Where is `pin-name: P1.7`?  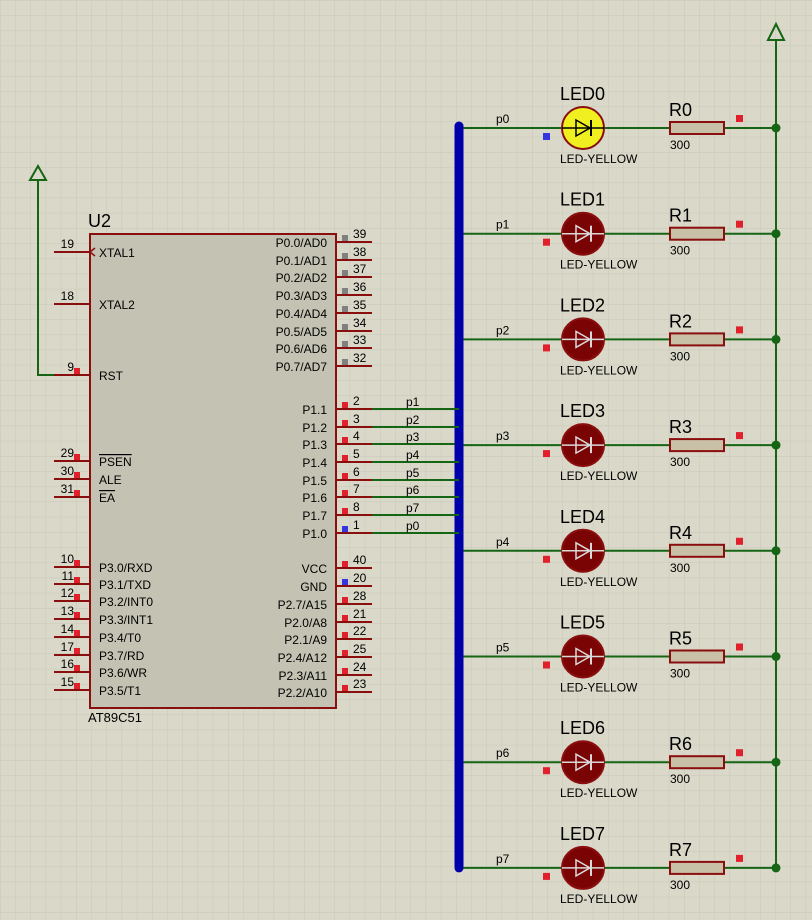 pin-name: P1.7 is located at coordinates (314, 516).